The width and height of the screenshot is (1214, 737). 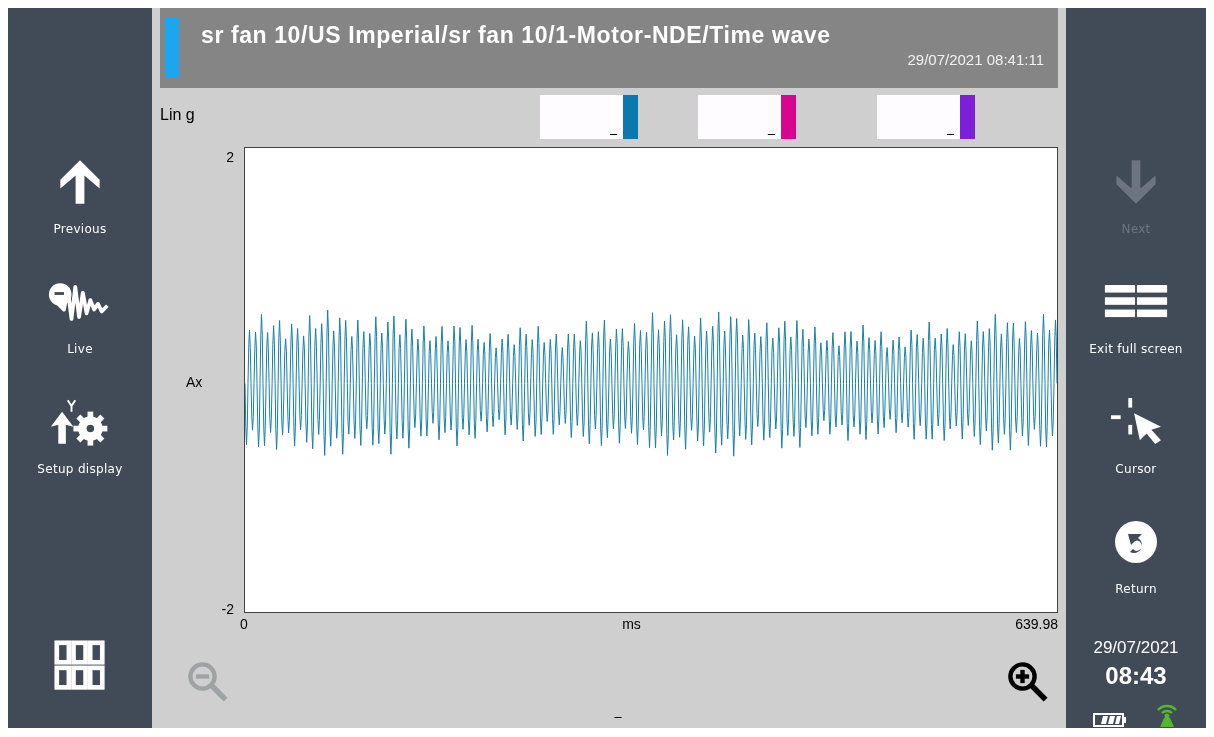 What do you see at coordinates (80, 666) in the screenshot?
I see `grid-menu-icon` at bounding box center [80, 666].